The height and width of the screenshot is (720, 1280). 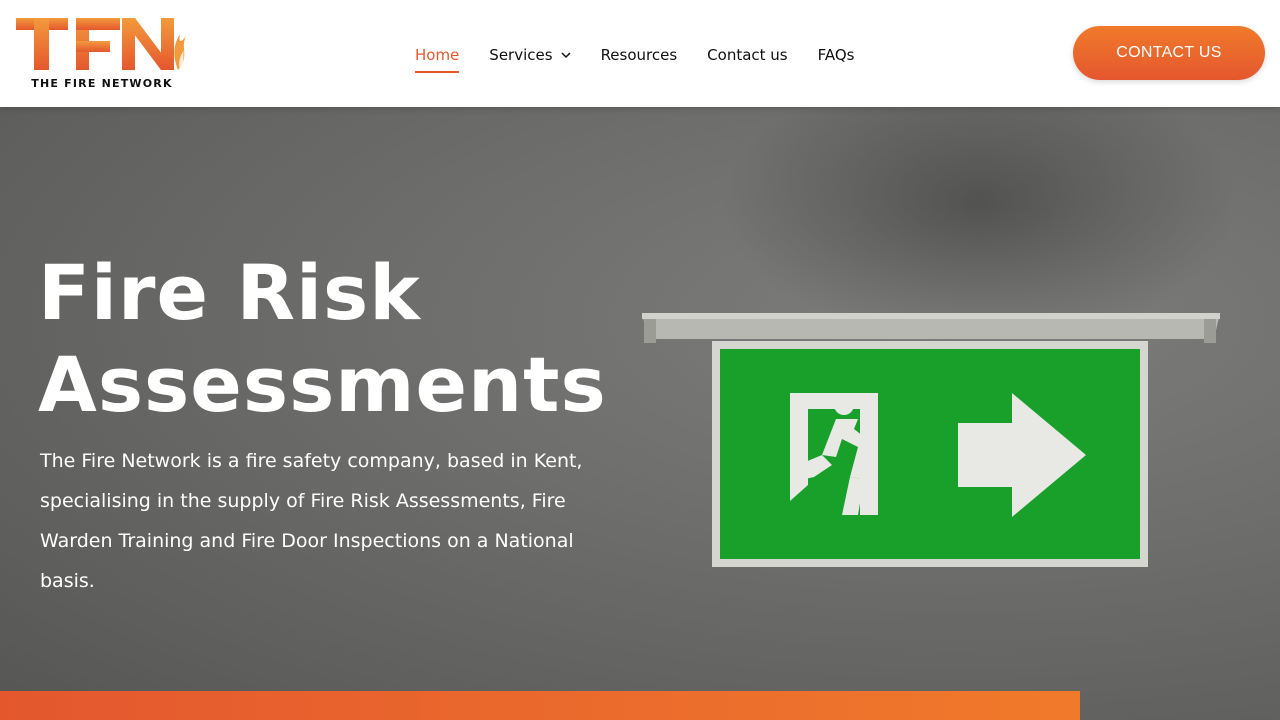 I want to click on nav-item-label: FAQs, so click(x=836, y=55).